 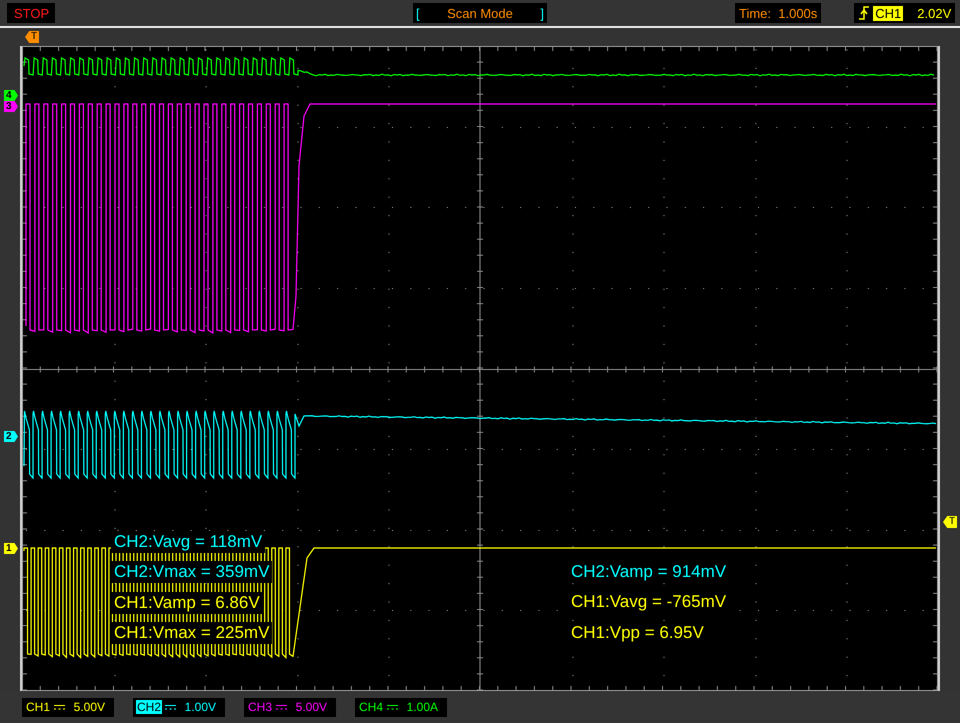 What do you see at coordinates (32, 37) in the screenshot?
I see `trigger-time-marker: T` at bounding box center [32, 37].